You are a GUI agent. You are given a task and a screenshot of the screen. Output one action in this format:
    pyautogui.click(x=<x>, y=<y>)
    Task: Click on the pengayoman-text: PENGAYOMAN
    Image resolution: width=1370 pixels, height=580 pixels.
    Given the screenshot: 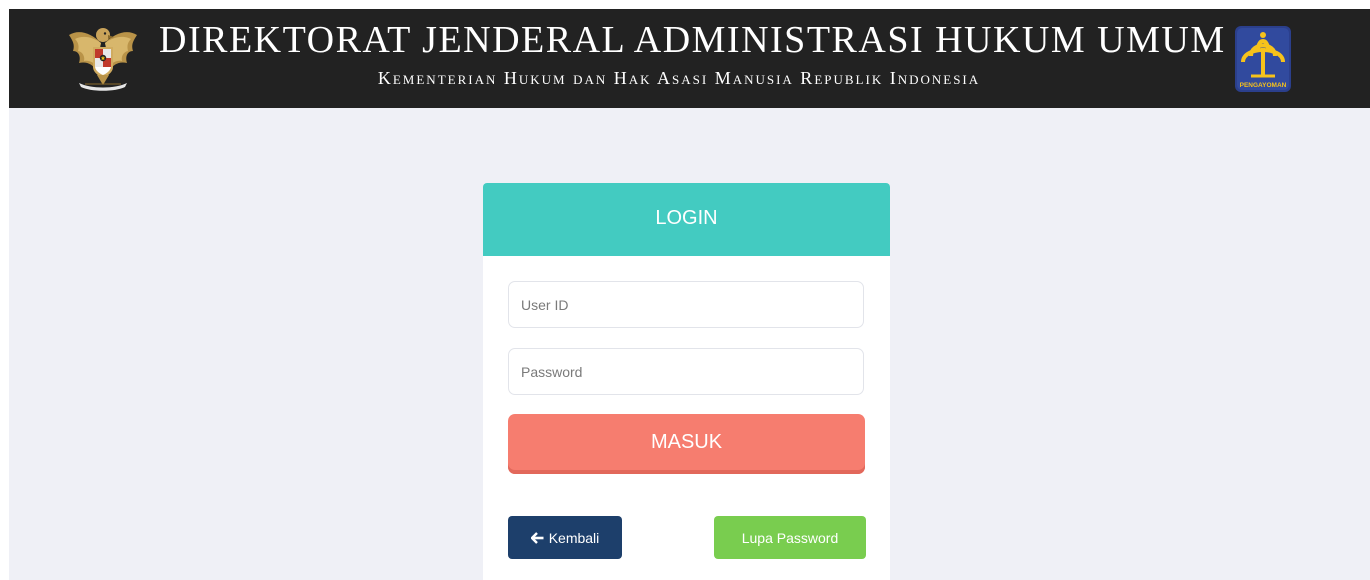 What is the action you would take?
    pyautogui.click(x=1263, y=85)
    